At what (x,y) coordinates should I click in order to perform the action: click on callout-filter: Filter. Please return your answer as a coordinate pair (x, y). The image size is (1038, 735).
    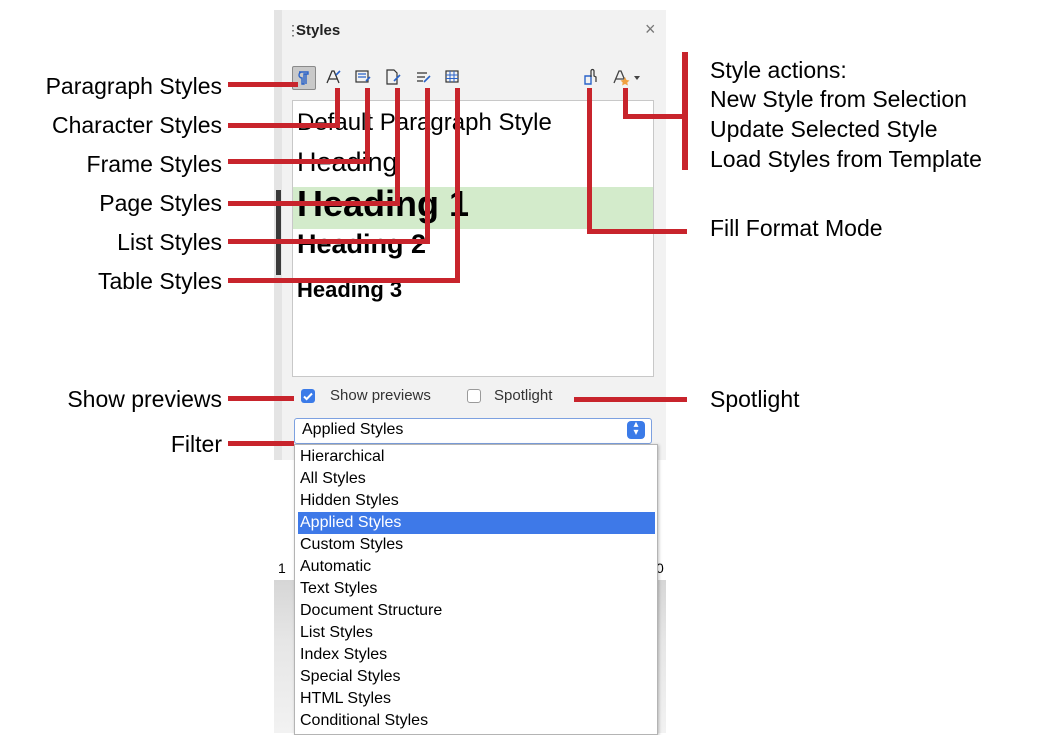
    Looking at the image, I should click on (196, 444).